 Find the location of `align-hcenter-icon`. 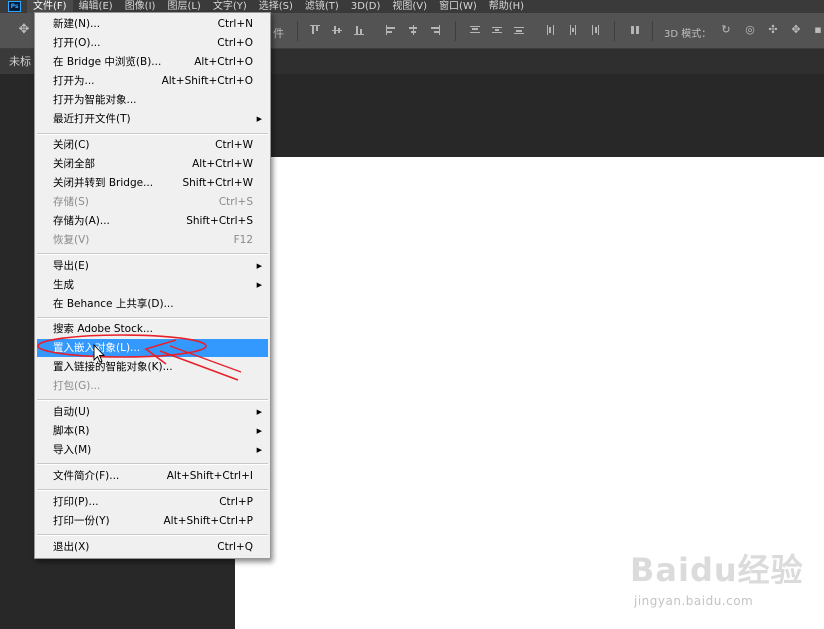

align-hcenter-icon is located at coordinates (413, 30).